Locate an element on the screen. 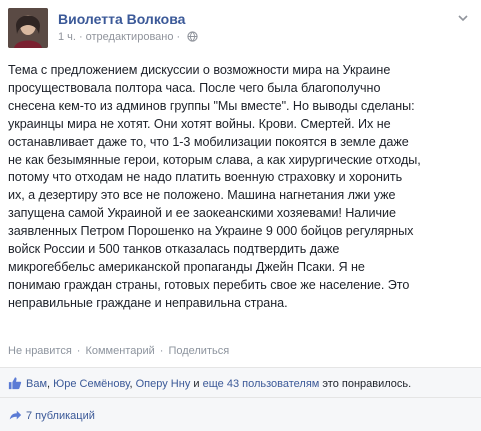 The width and height of the screenshot is (481, 431). post-options-button is located at coordinates (463, 18).